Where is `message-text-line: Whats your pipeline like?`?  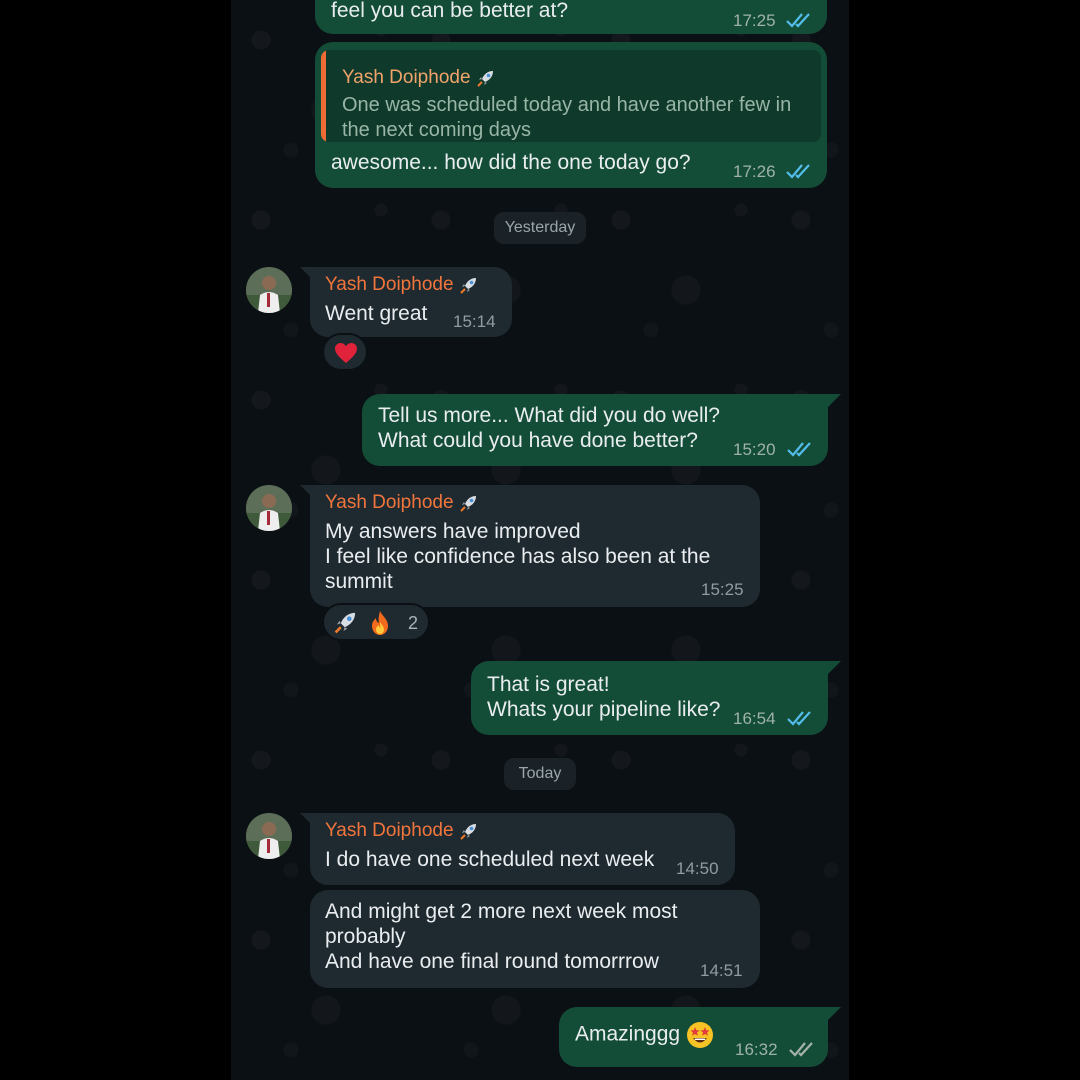
message-text-line: Whats your pipeline like? is located at coordinates (604, 709).